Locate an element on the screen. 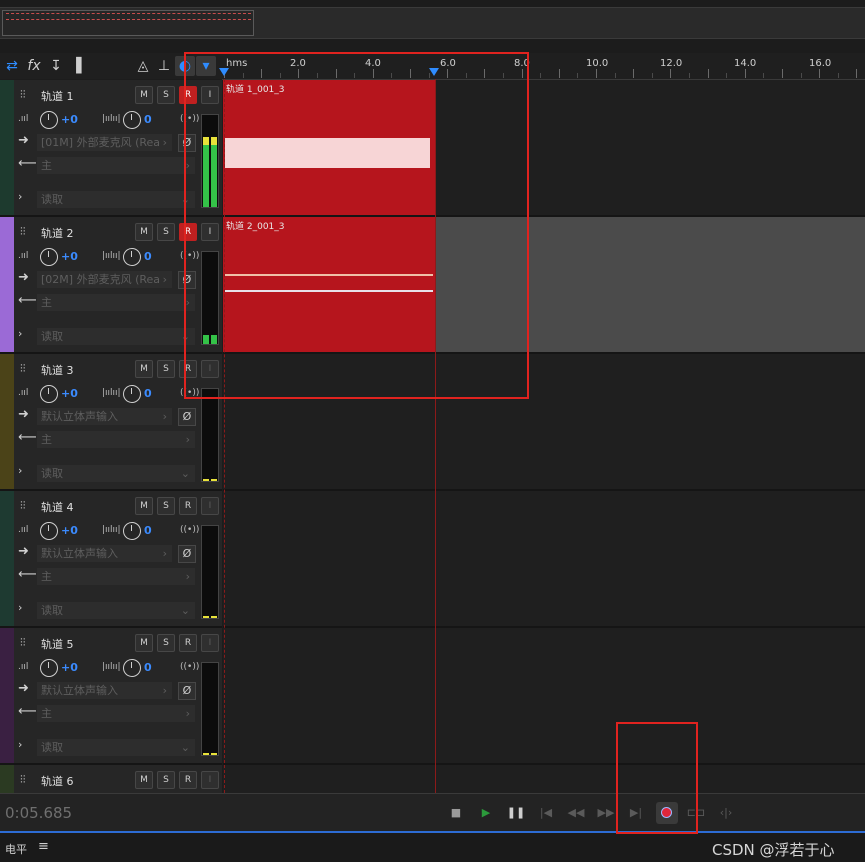 The image size is (865, 862). levels-icon: ▐ is located at coordinates (76, 66).